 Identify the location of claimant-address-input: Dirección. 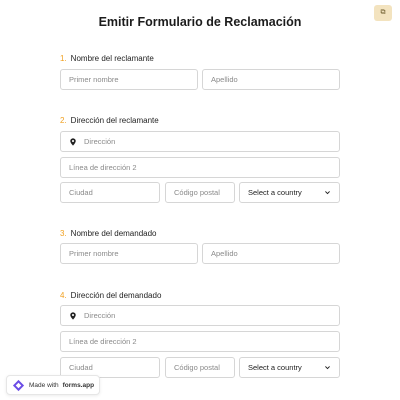
(200, 141).